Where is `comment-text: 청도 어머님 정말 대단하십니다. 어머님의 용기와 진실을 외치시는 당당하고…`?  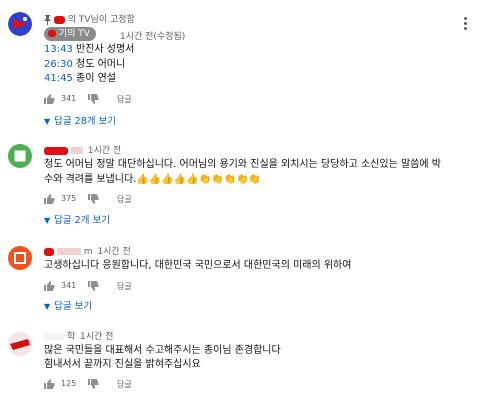 comment-text: 청도 어머님 정말 대단하십니다. 어머님의 용기와 진실을 외치시는 당당하고… is located at coordinates (242, 164).